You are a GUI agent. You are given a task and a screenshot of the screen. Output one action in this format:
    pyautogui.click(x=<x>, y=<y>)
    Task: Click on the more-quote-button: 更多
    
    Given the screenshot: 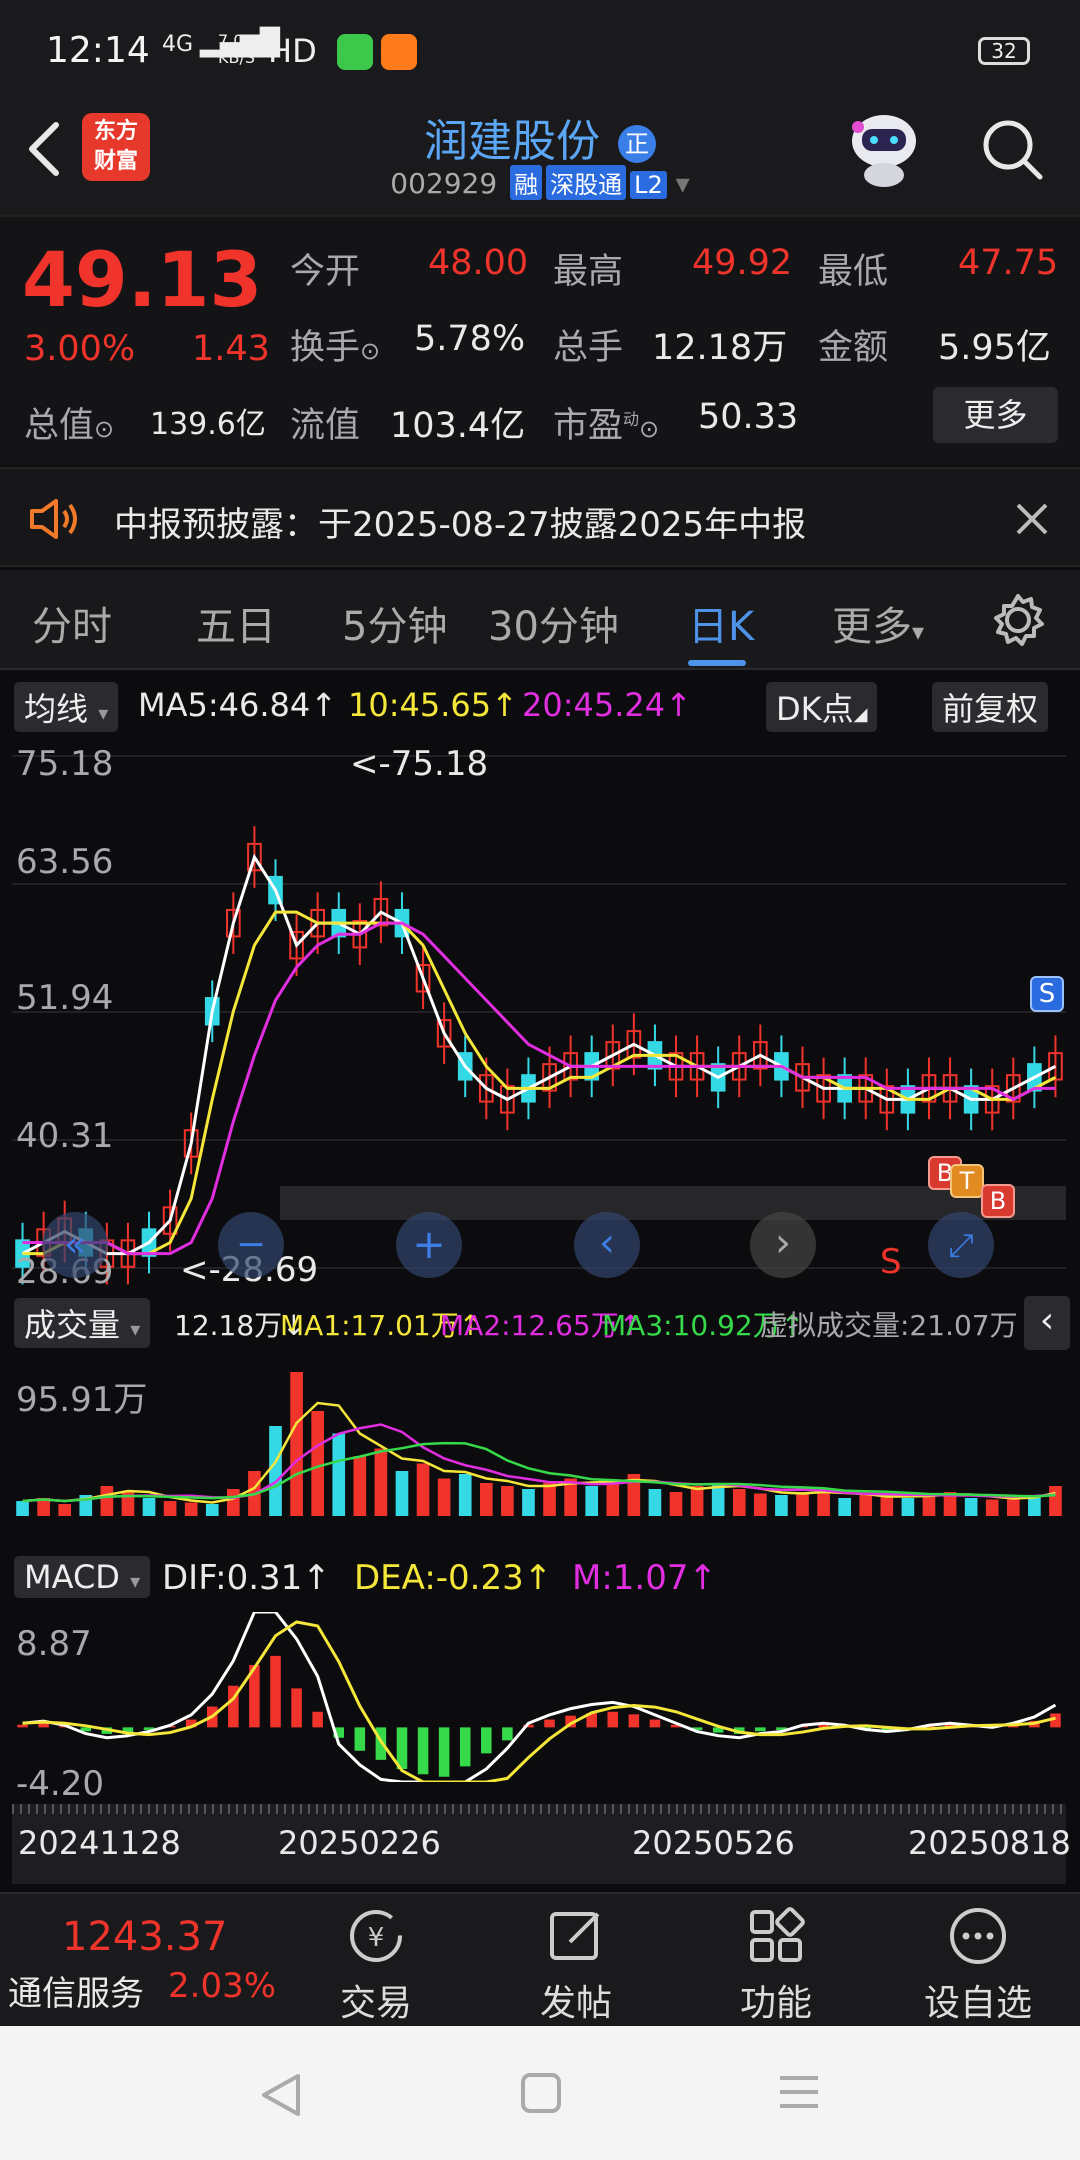 What is the action you would take?
    pyautogui.click(x=995, y=415)
    